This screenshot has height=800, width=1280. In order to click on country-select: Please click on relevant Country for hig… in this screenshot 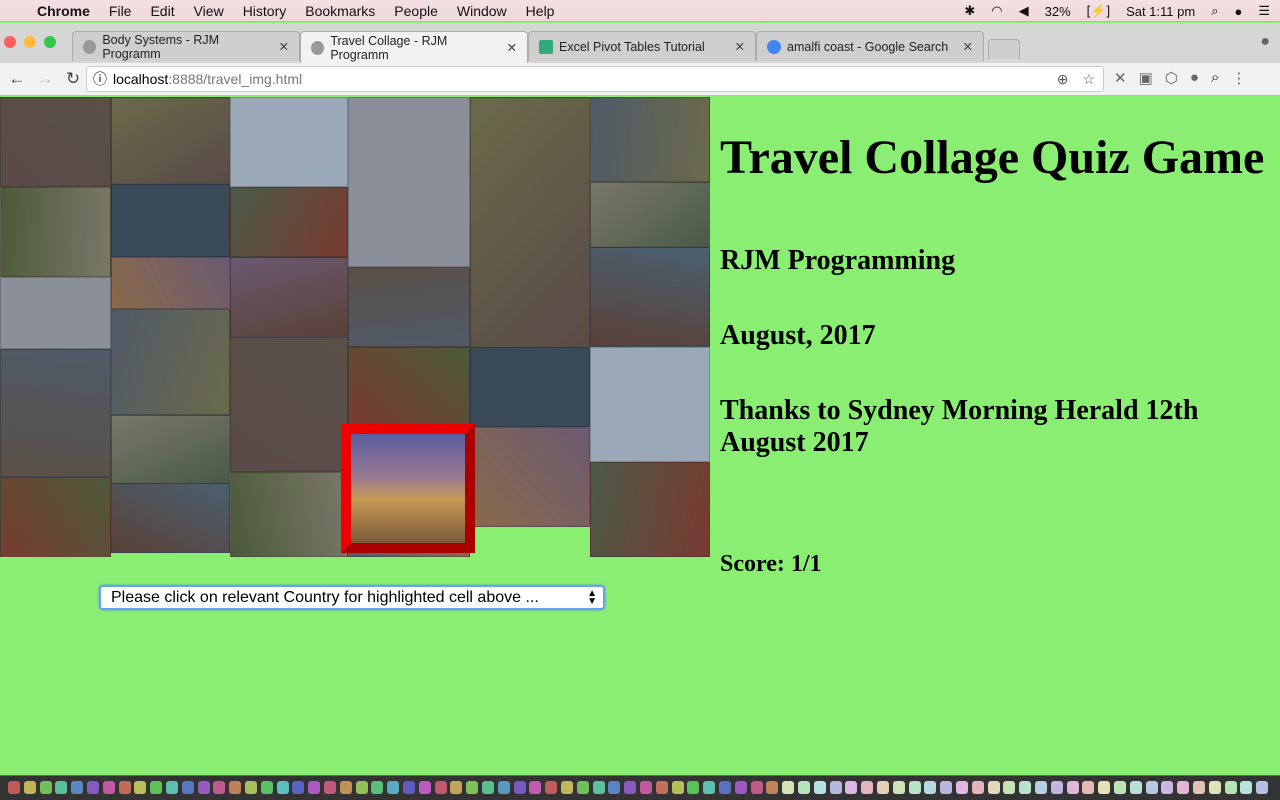, I will do `click(352, 597)`.